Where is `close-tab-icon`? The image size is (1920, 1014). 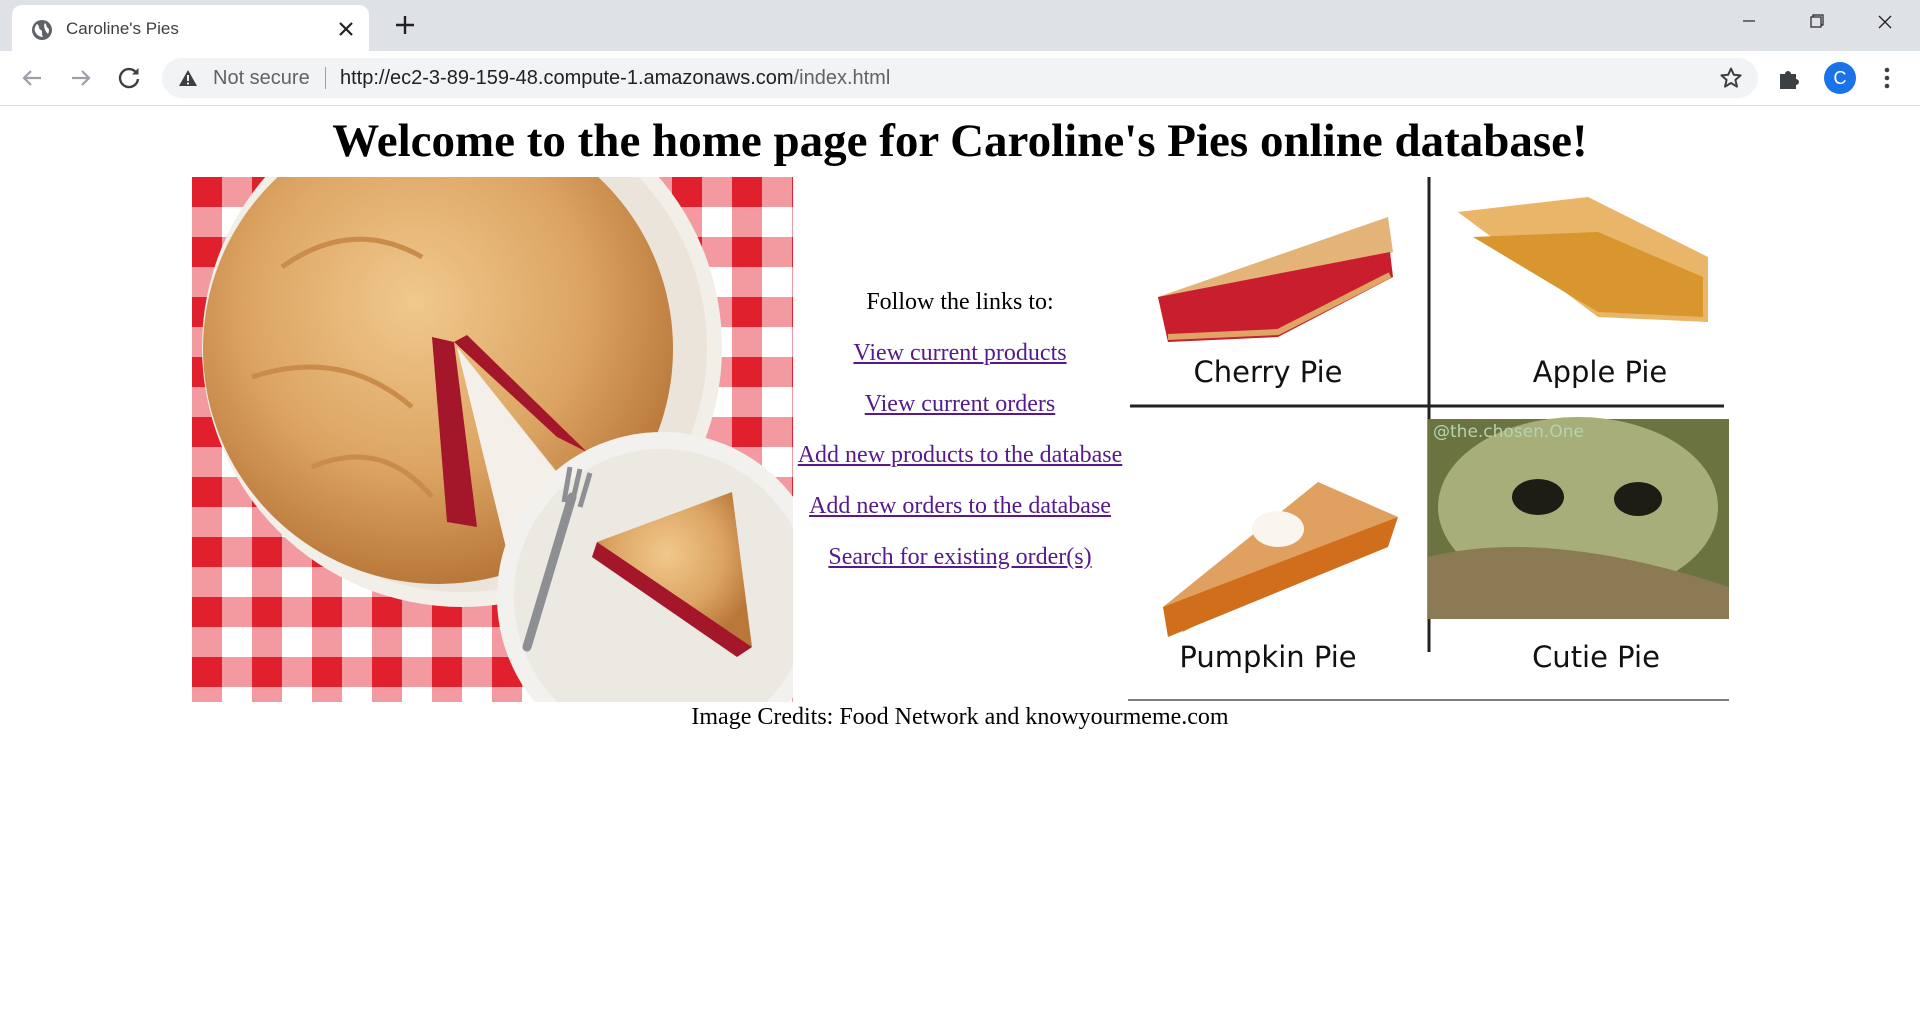 close-tab-icon is located at coordinates (346, 29).